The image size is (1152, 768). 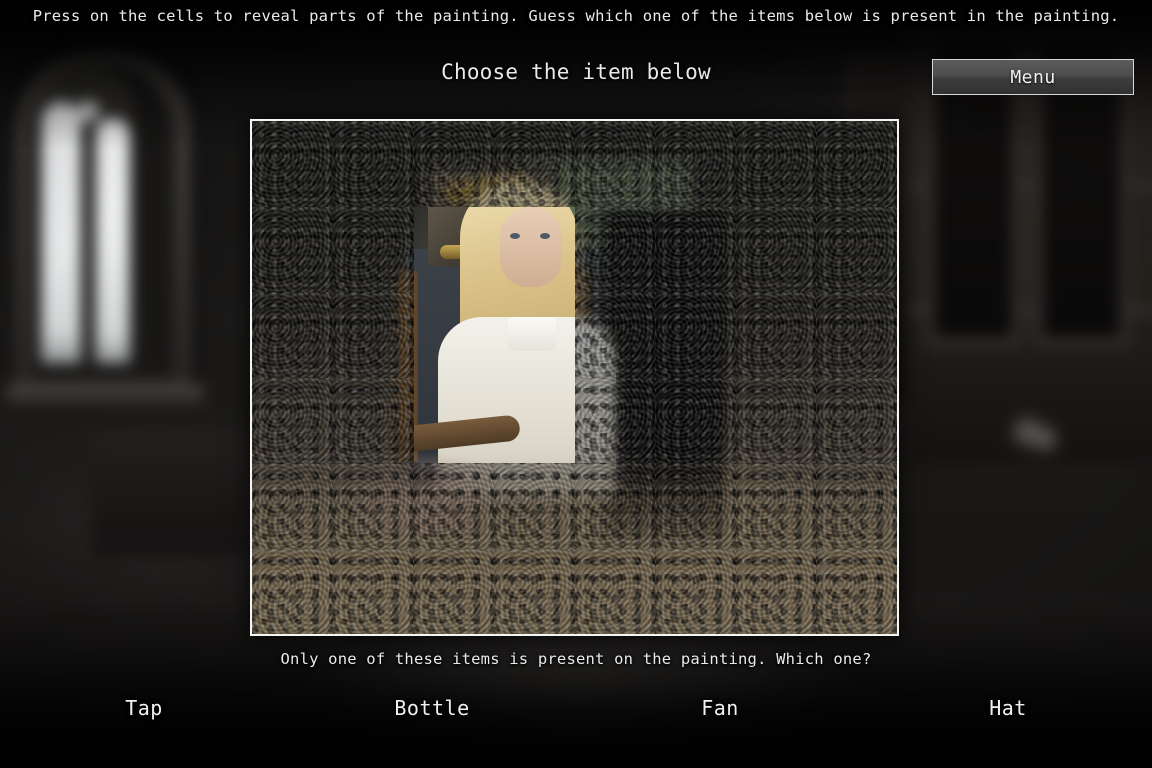 I want to click on cabinet-object, so click(x=1045, y=439).